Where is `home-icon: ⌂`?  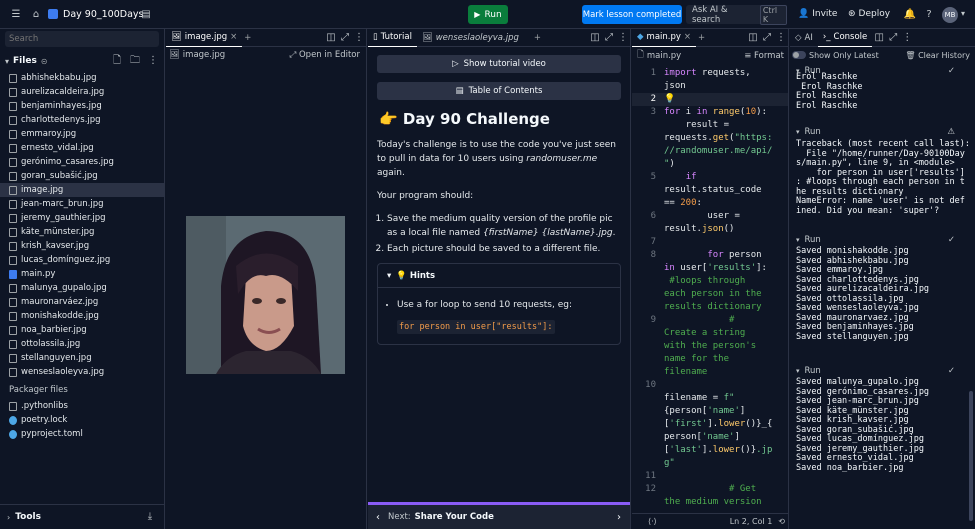
home-icon: ⌂ is located at coordinates (36, 15).